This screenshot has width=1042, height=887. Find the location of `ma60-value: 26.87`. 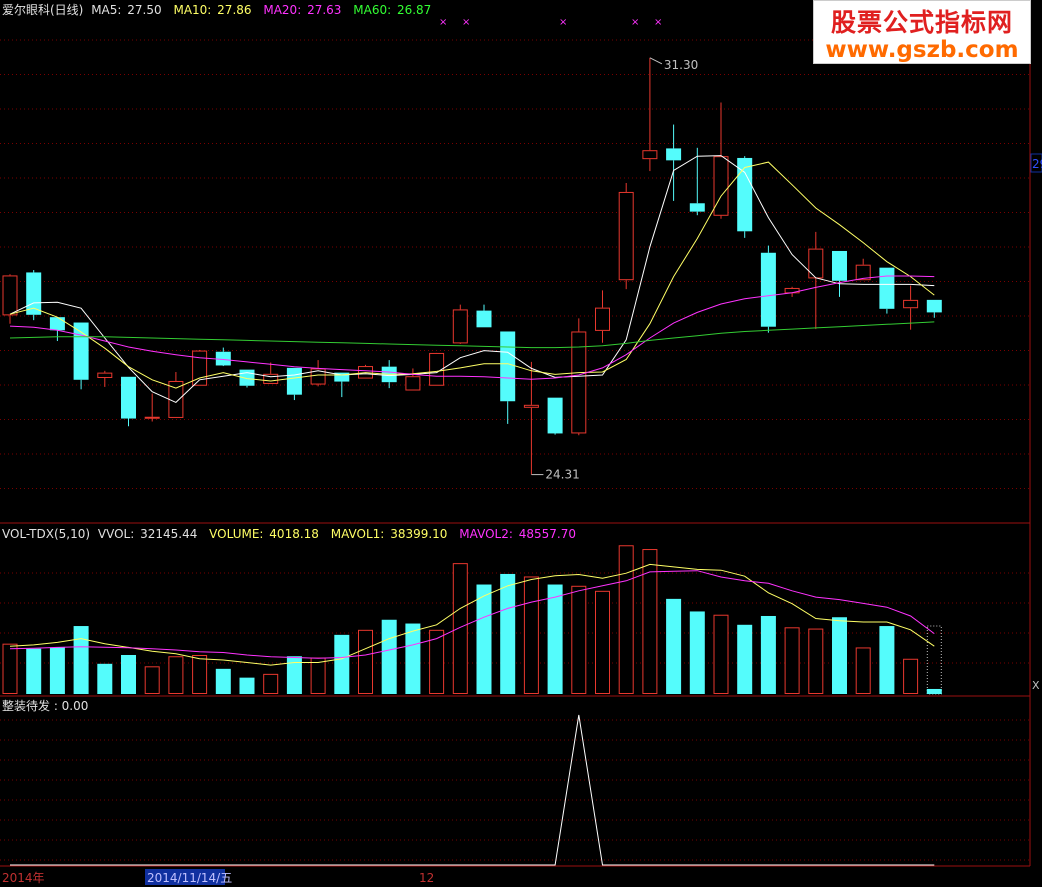

ma60-value: 26.87 is located at coordinates (414, 10).